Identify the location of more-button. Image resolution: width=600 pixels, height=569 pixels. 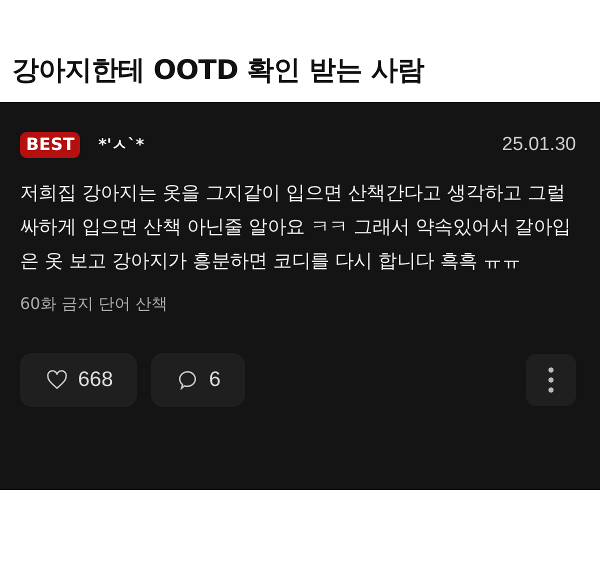
(551, 380).